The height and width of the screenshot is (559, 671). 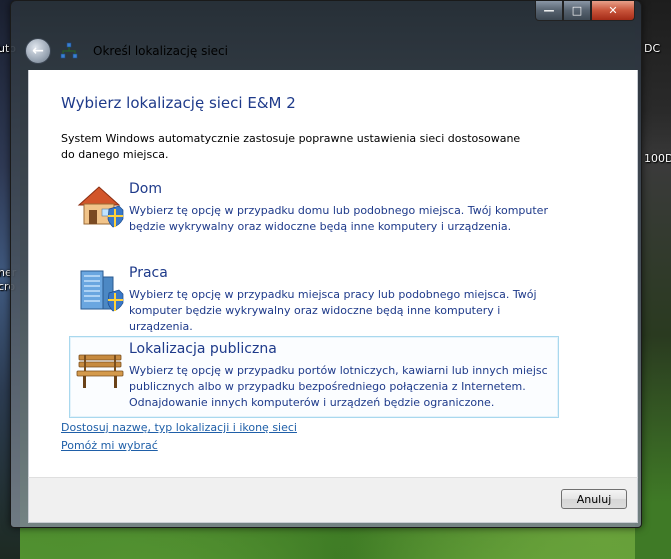 What do you see at coordinates (148, 273) in the screenshot?
I see `option-work-title: Praca` at bounding box center [148, 273].